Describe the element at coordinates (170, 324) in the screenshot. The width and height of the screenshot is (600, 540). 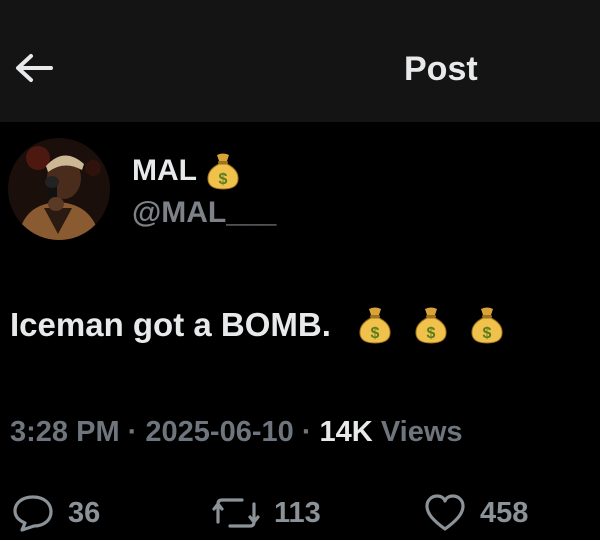
I see `post-text-content: Iceman got a BOMB.` at that location.